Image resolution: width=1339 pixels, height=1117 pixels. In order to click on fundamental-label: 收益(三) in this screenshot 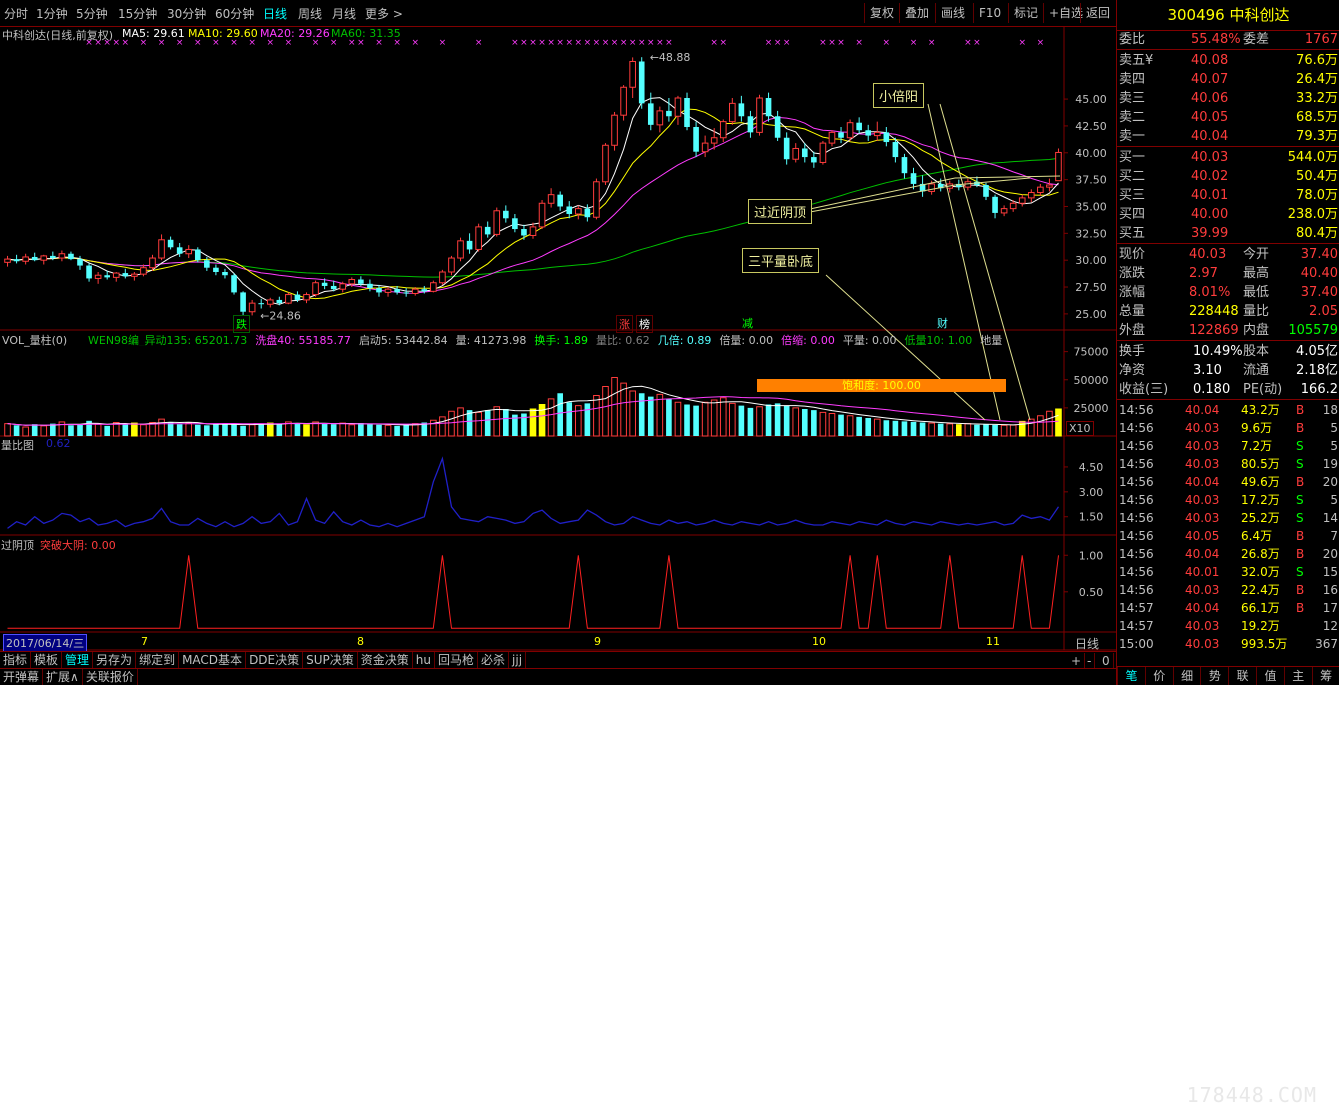, I will do `click(1144, 389)`.